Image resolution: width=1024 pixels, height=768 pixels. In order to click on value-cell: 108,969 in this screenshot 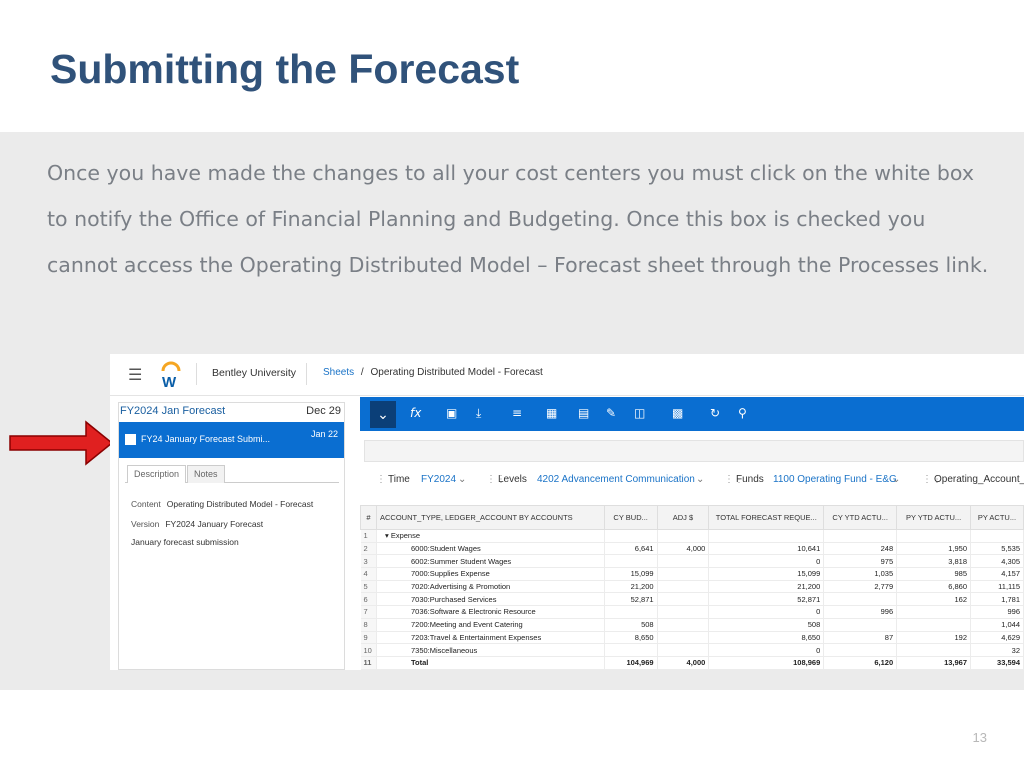, I will do `click(766, 663)`.